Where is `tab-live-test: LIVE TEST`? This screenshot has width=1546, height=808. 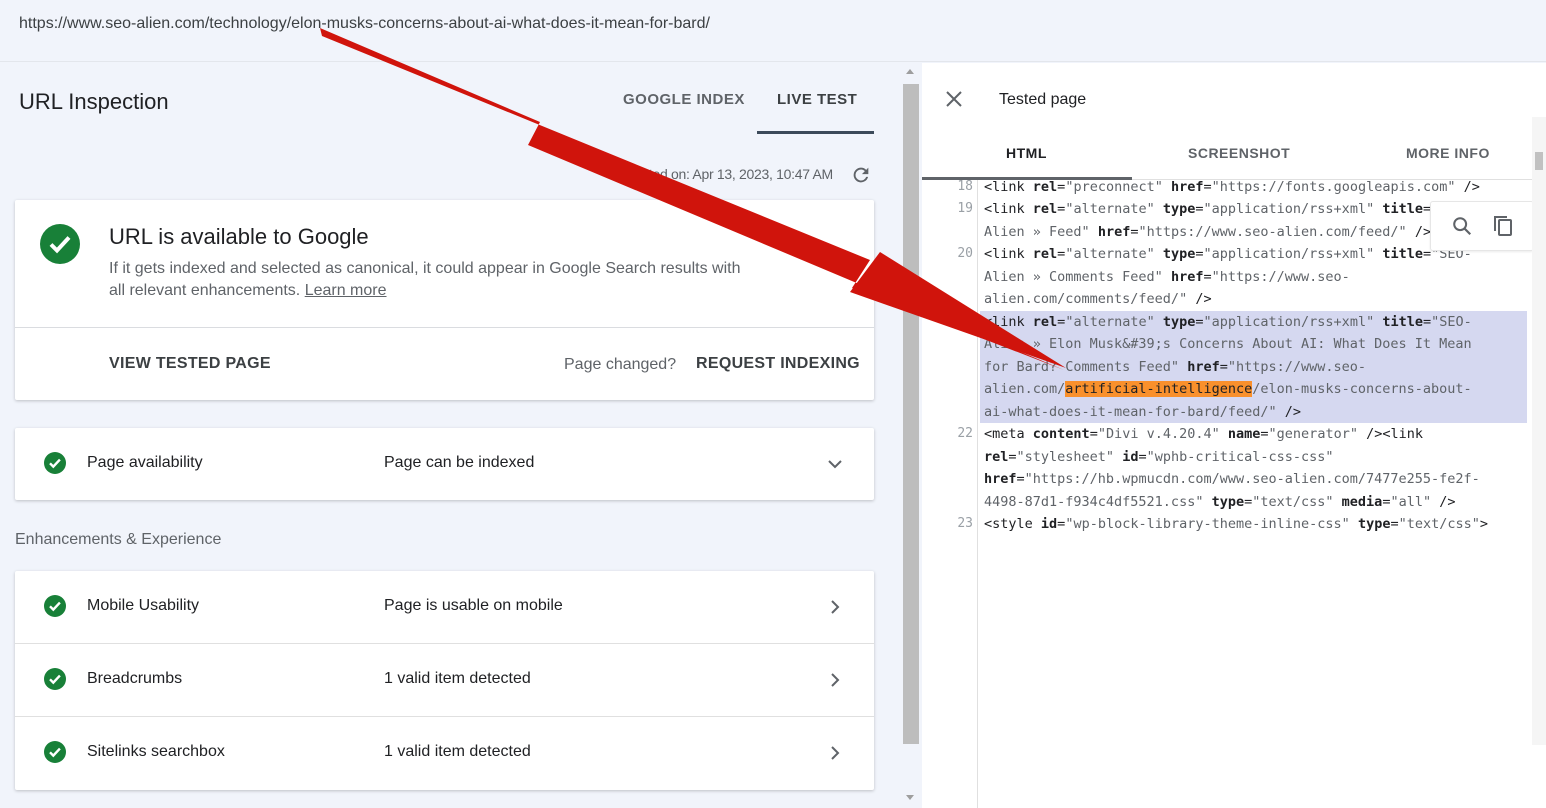
tab-live-test: LIVE TEST is located at coordinates (817, 99).